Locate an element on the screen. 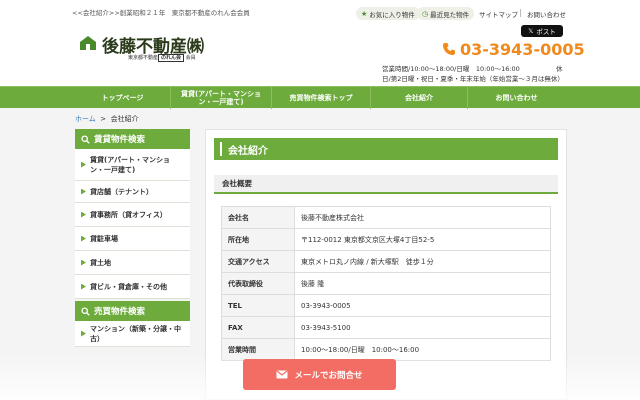  row-value: 〒112-0012 東京都文京区大塚4丁目52-5 is located at coordinates (422, 239).